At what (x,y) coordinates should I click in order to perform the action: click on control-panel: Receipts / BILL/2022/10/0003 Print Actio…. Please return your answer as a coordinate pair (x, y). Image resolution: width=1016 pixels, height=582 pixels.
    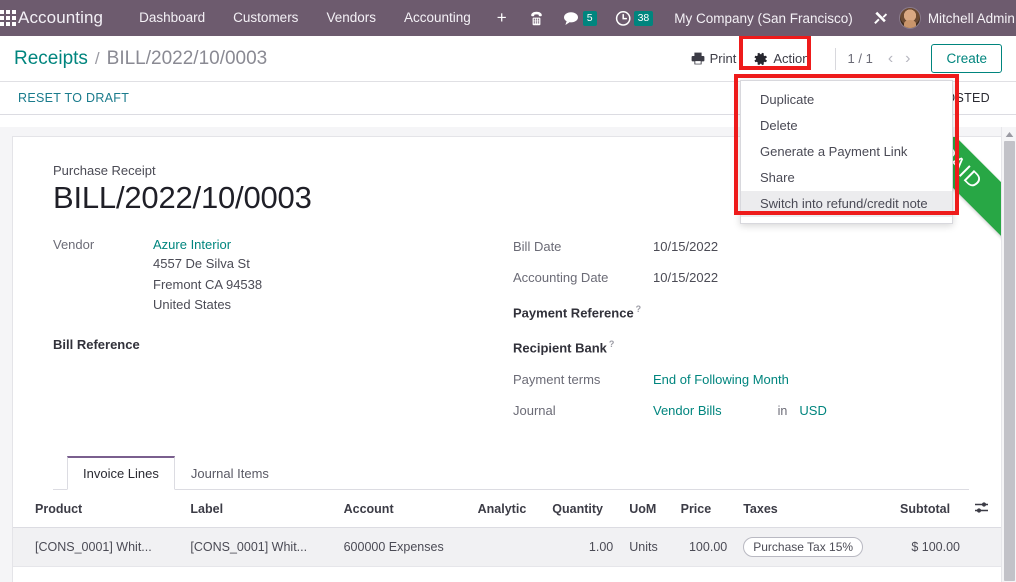
    Looking at the image, I should click on (508, 58).